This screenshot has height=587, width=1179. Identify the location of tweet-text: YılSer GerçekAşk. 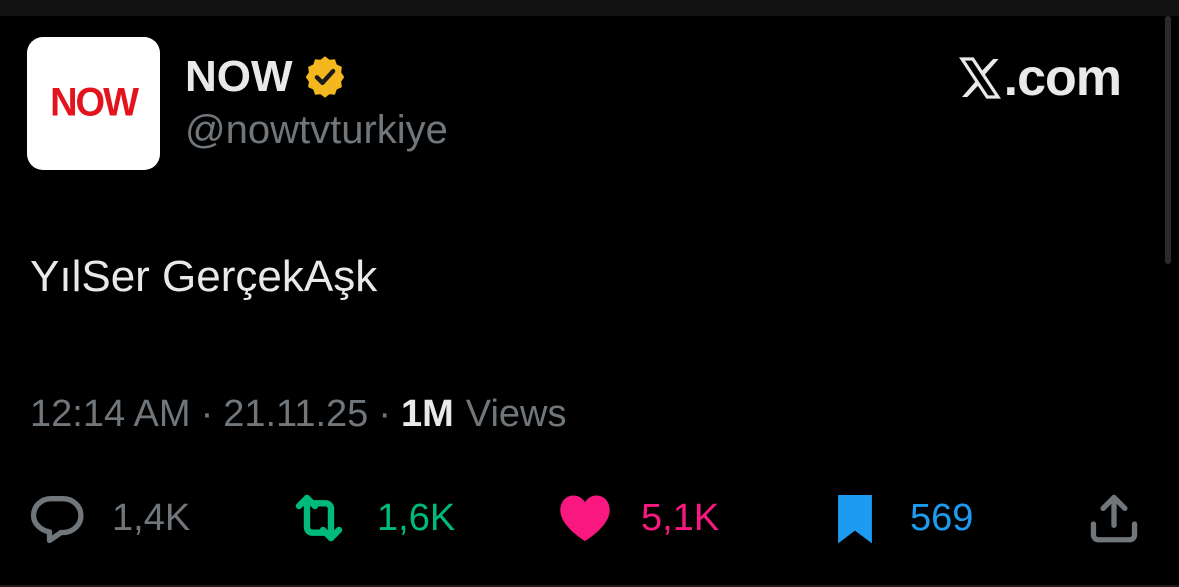
(204, 276).